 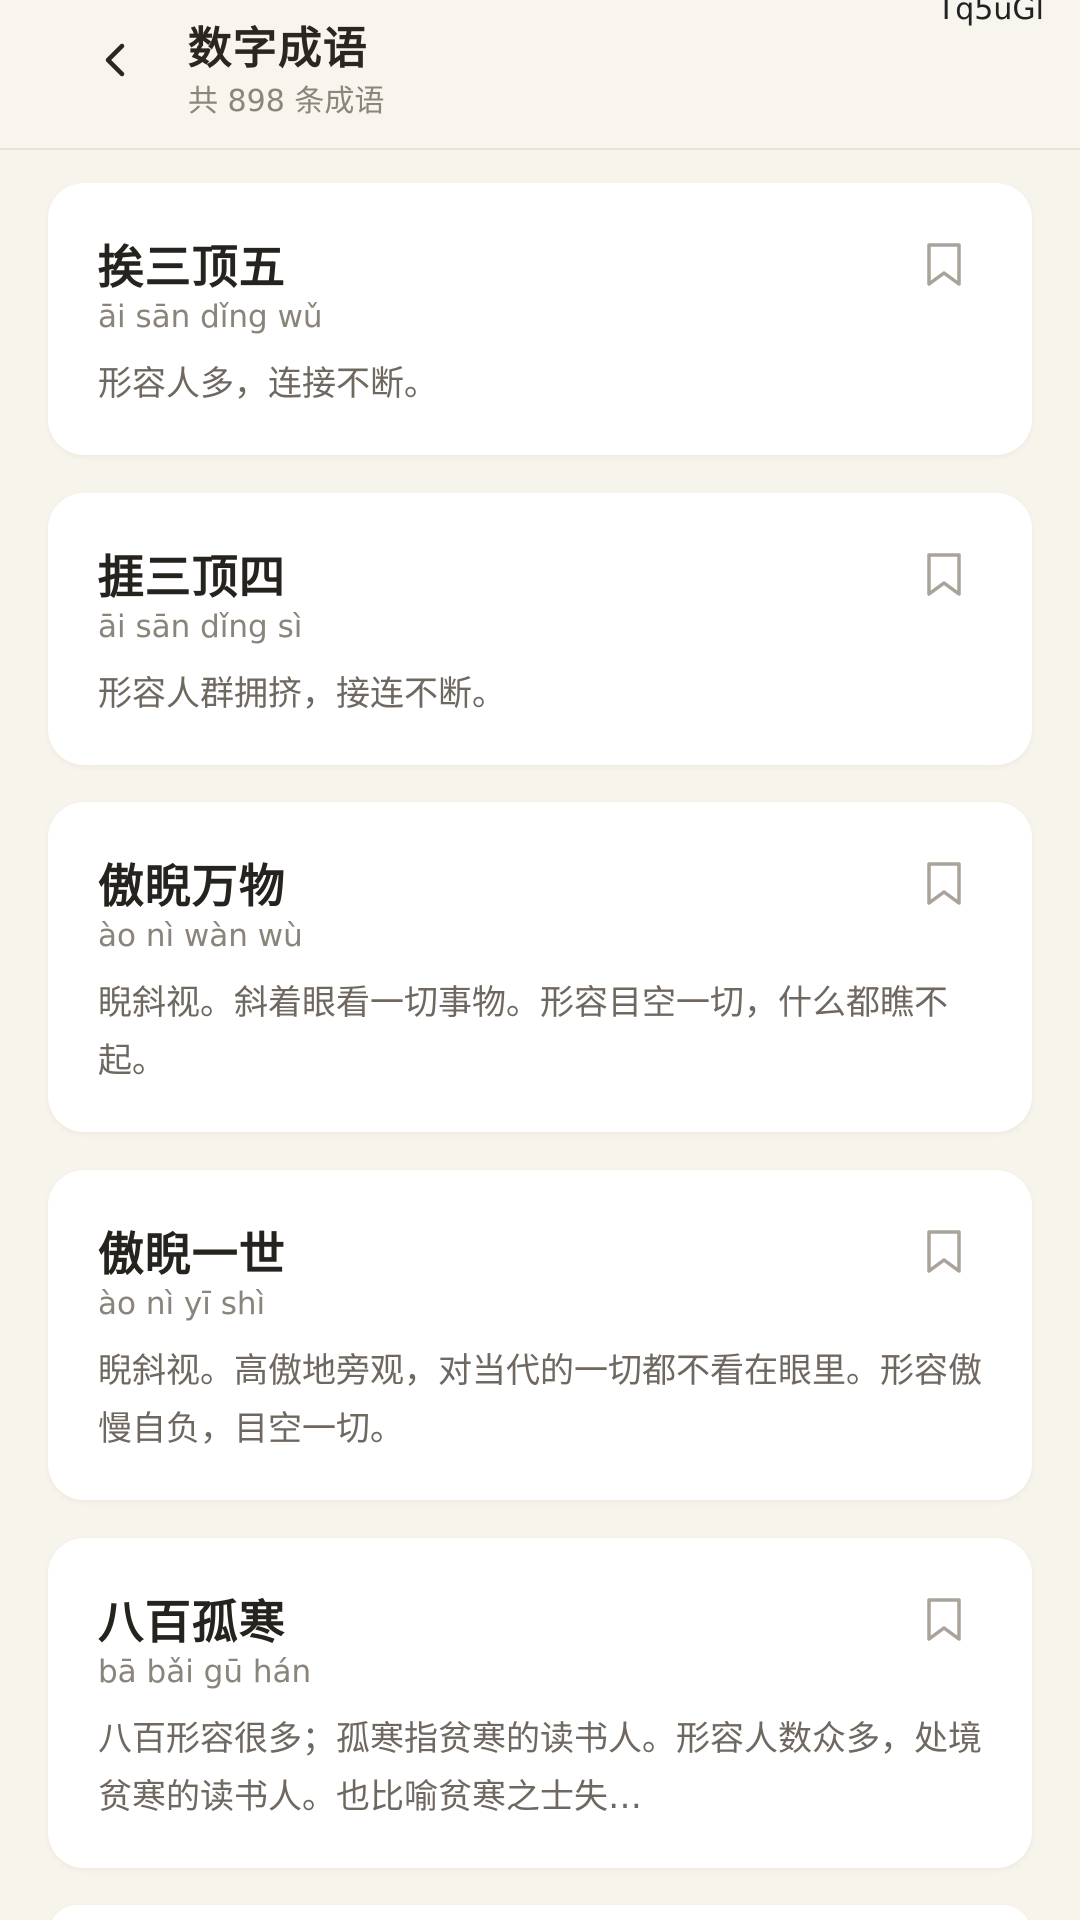 What do you see at coordinates (278, 48) in the screenshot?
I see `page-title: 数字成语` at bounding box center [278, 48].